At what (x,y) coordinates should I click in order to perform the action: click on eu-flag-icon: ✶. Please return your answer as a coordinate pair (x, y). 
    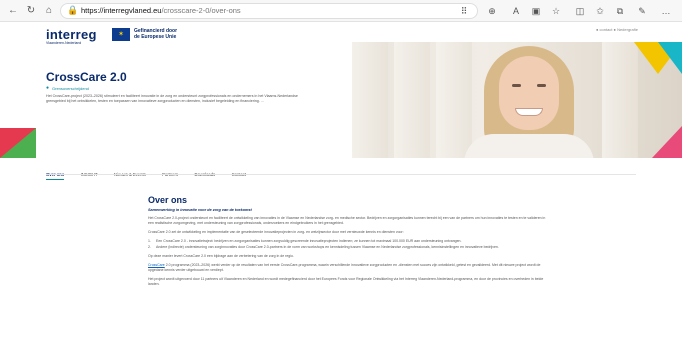
    Looking at the image, I should click on (121, 34).